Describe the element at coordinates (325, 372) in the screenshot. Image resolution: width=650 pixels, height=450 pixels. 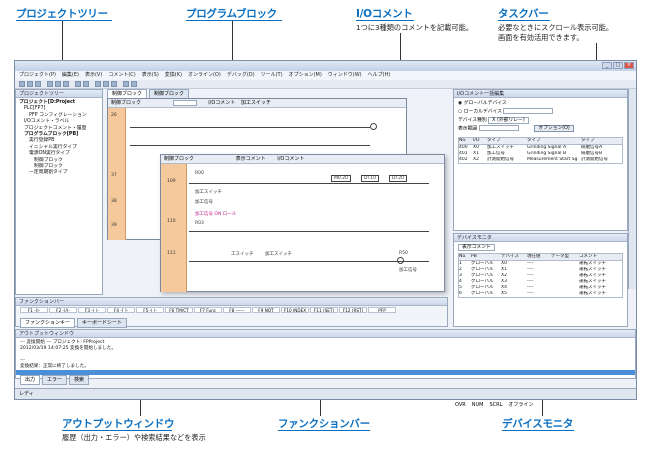
I see `output-selection-band` at that location.